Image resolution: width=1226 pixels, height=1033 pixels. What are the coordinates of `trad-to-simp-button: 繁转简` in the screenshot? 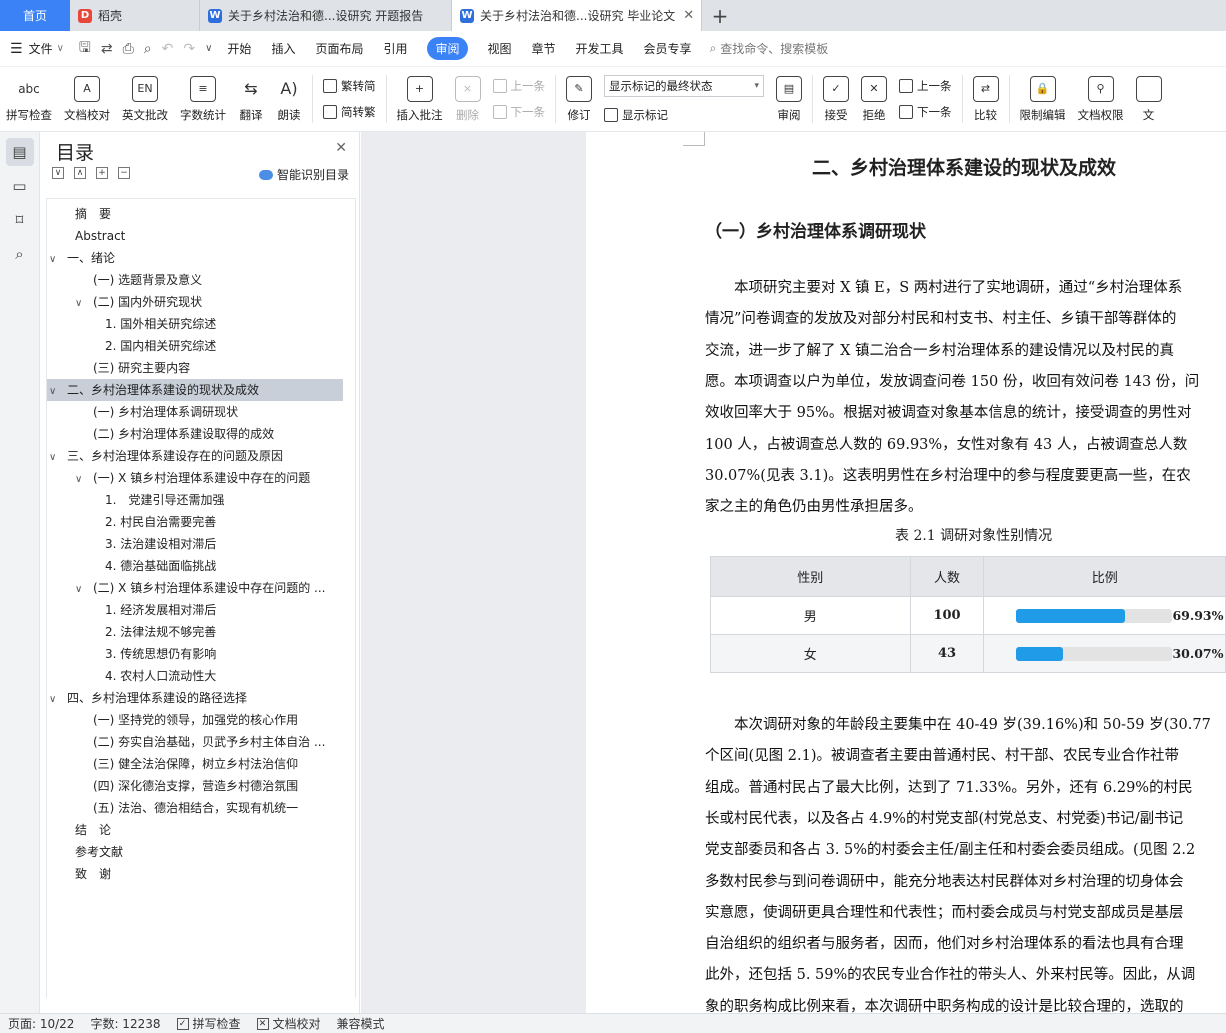 It's located at (349, 86).